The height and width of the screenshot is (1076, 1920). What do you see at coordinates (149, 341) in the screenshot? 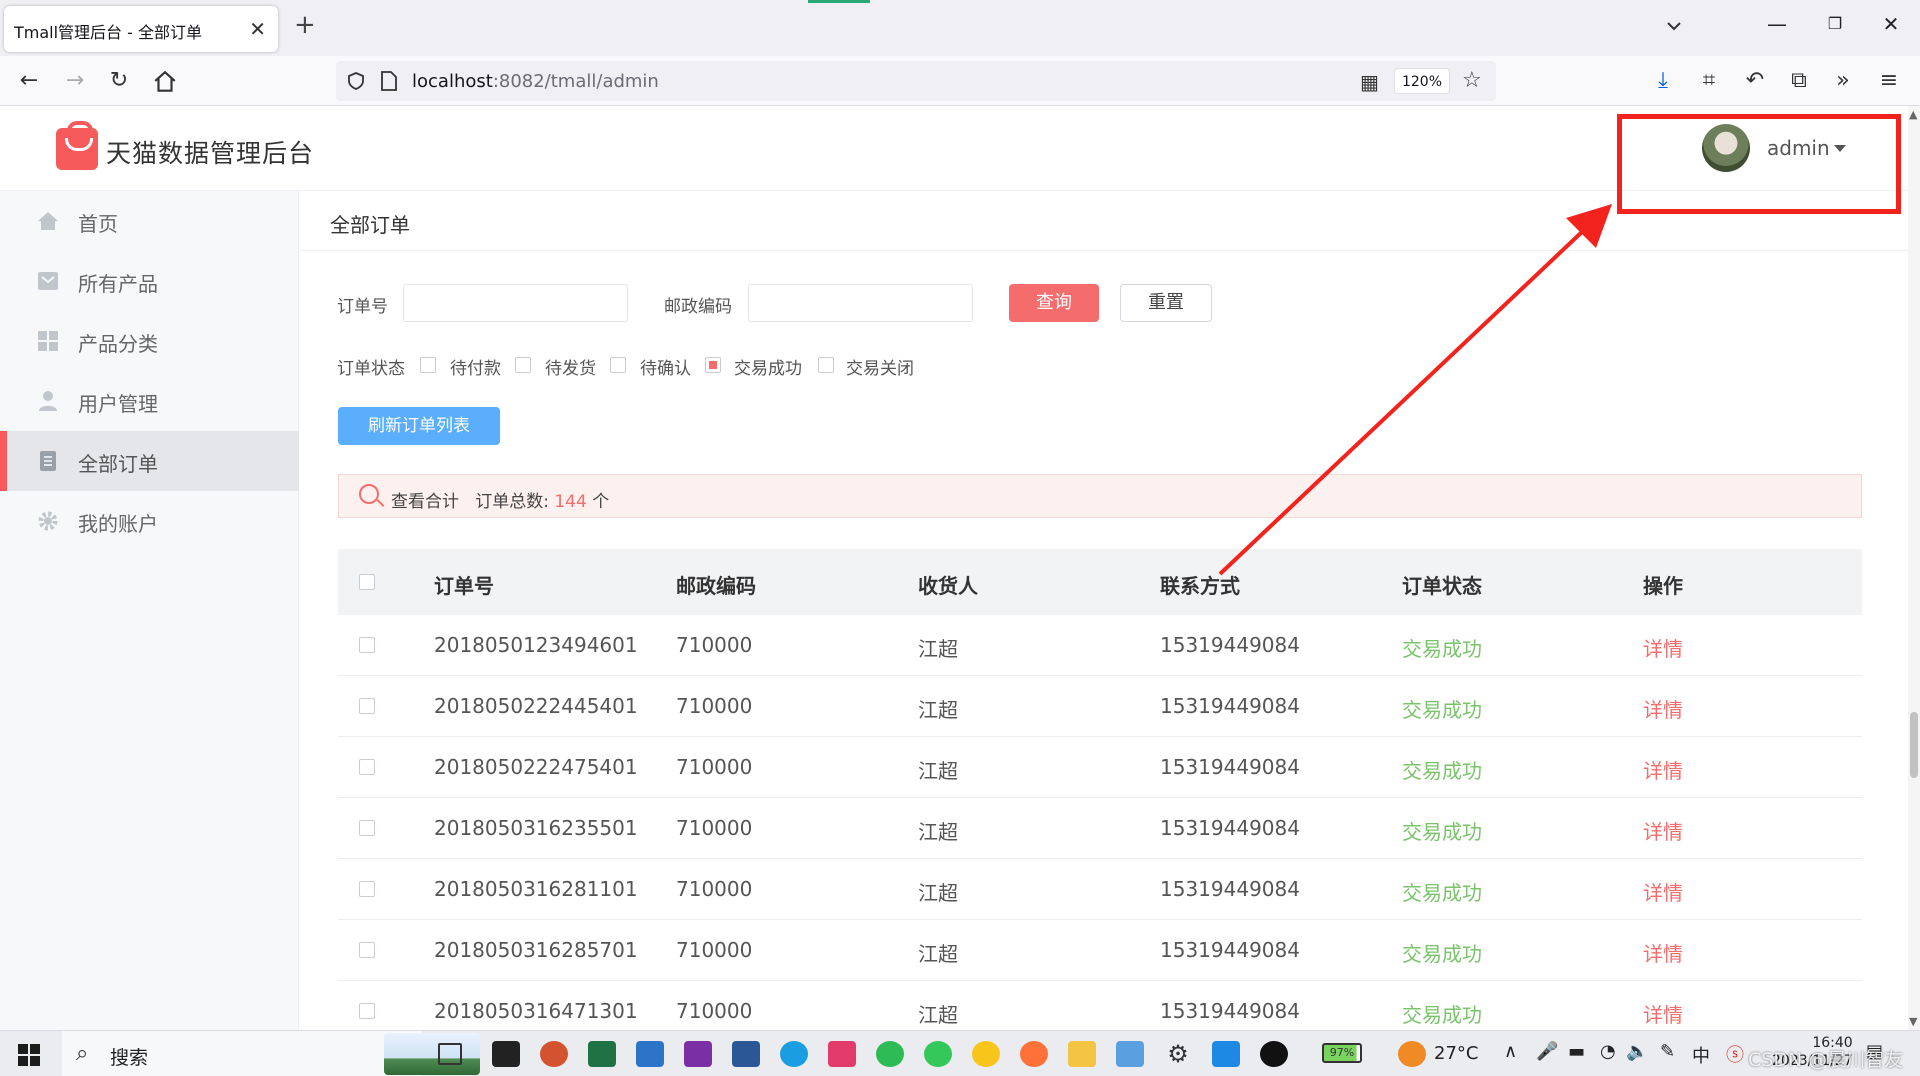
I see `sidebar-item-categories: 产品分类` at bounding box center [149, 341].